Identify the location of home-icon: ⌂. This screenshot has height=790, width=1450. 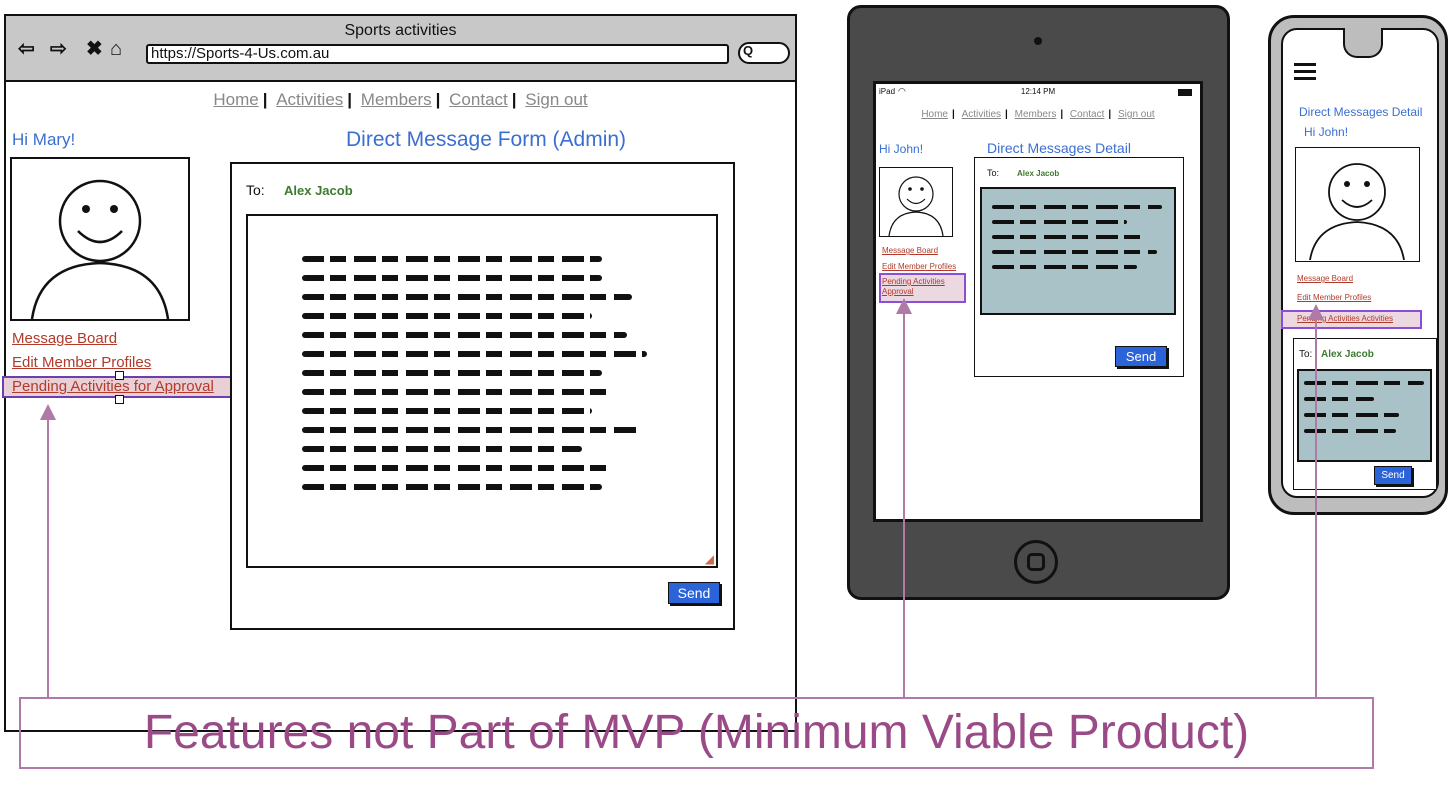
(116, 49).